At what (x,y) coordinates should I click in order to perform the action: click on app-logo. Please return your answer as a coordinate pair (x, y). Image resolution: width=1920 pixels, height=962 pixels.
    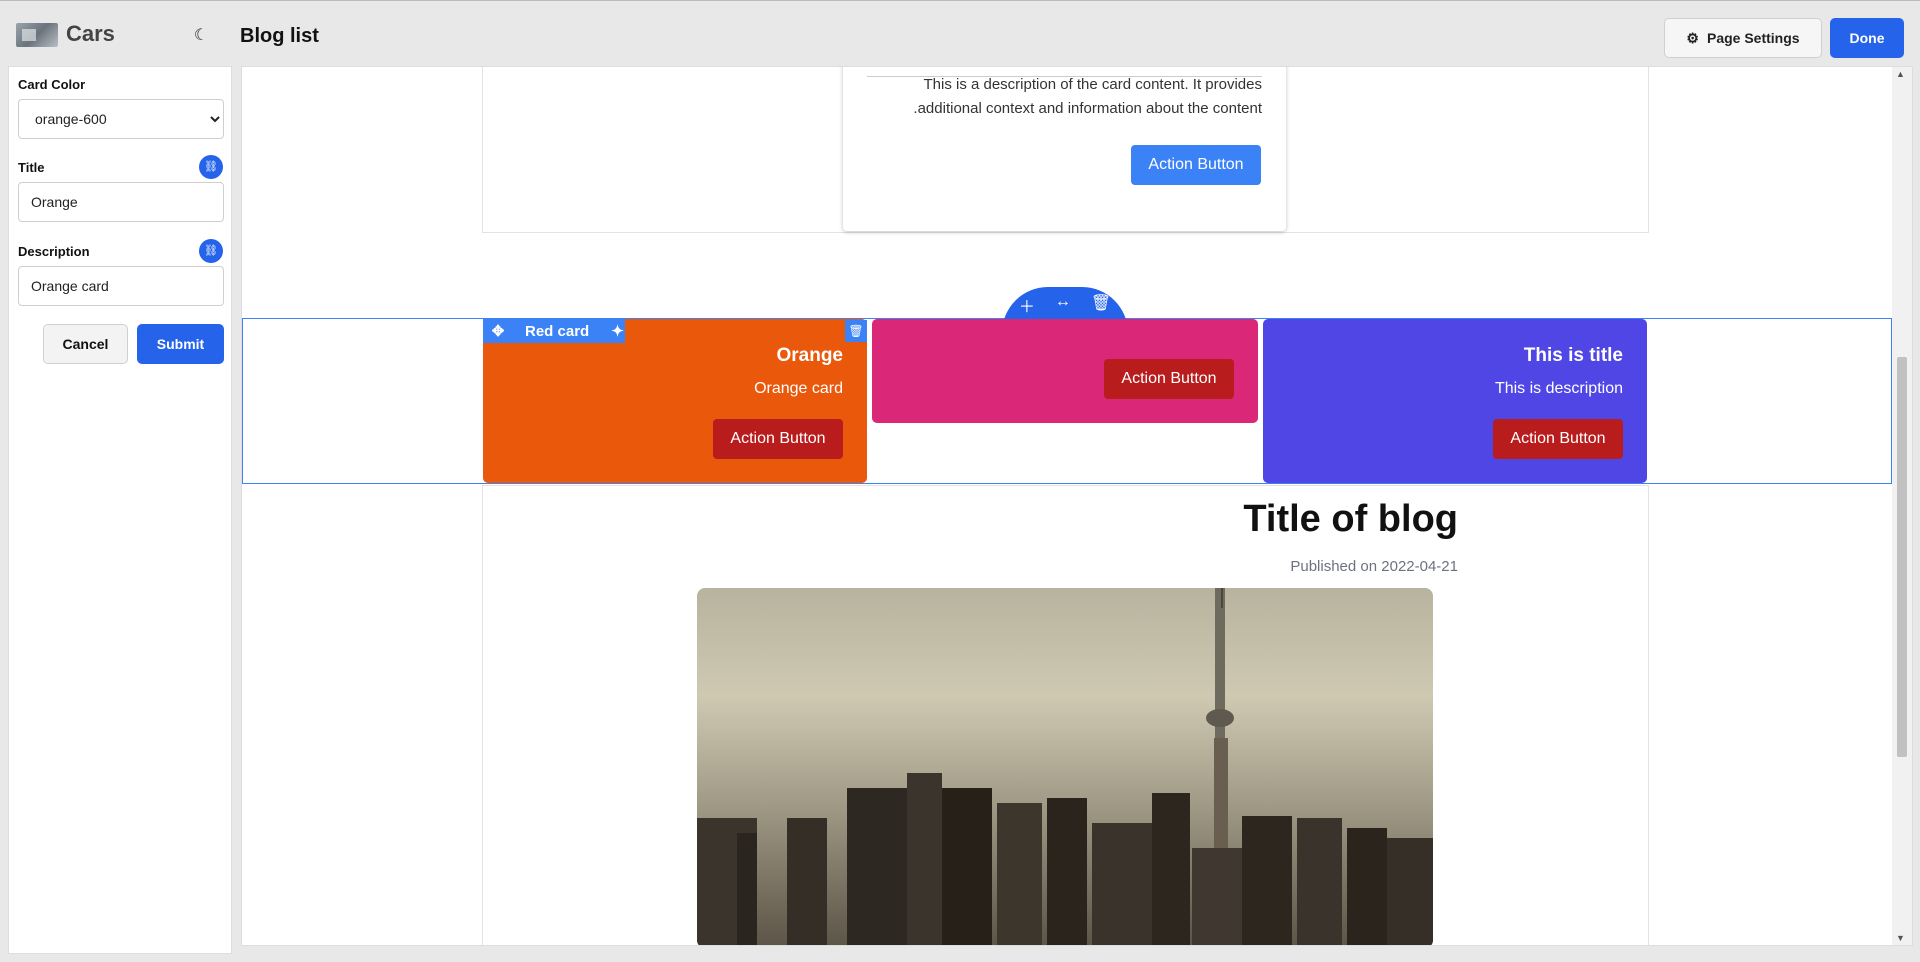
    Looking at the image, I should click on (37, 35).